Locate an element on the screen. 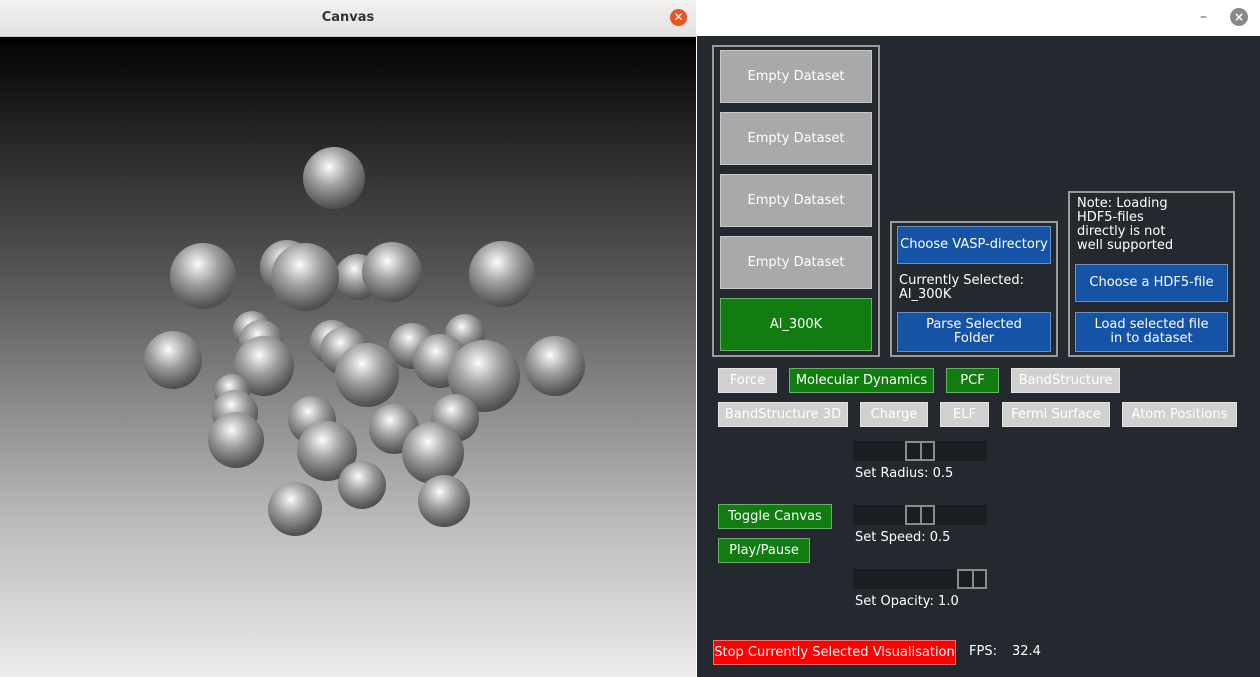 This screenshot has width=1260, height=677. vis-bandstructure-button: BandStructure is located at coordinates (1065, 380).